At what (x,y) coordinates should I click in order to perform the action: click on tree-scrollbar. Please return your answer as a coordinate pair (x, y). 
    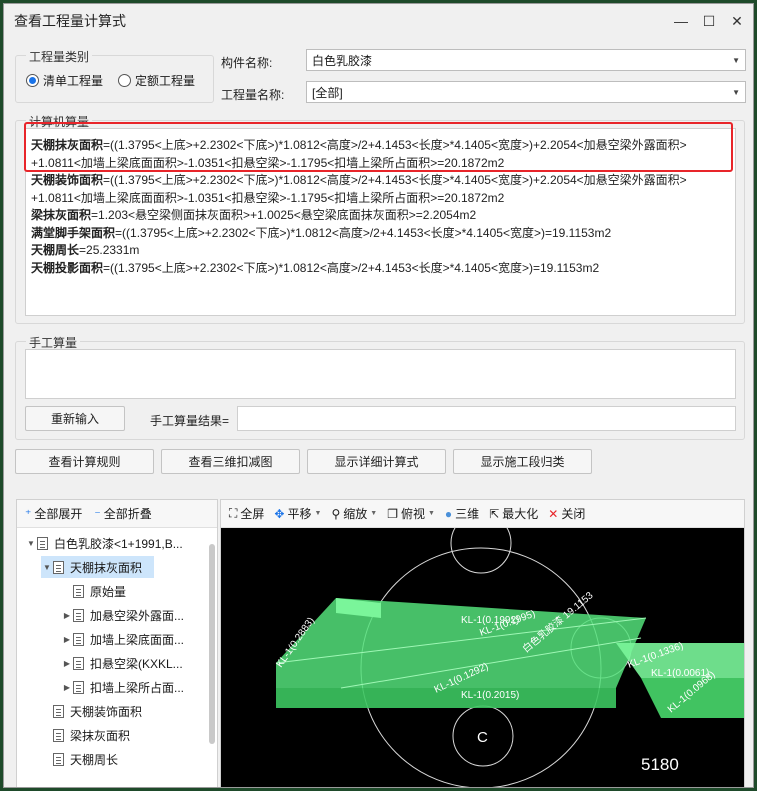
    Looking at the image, I should click on (212, 644).